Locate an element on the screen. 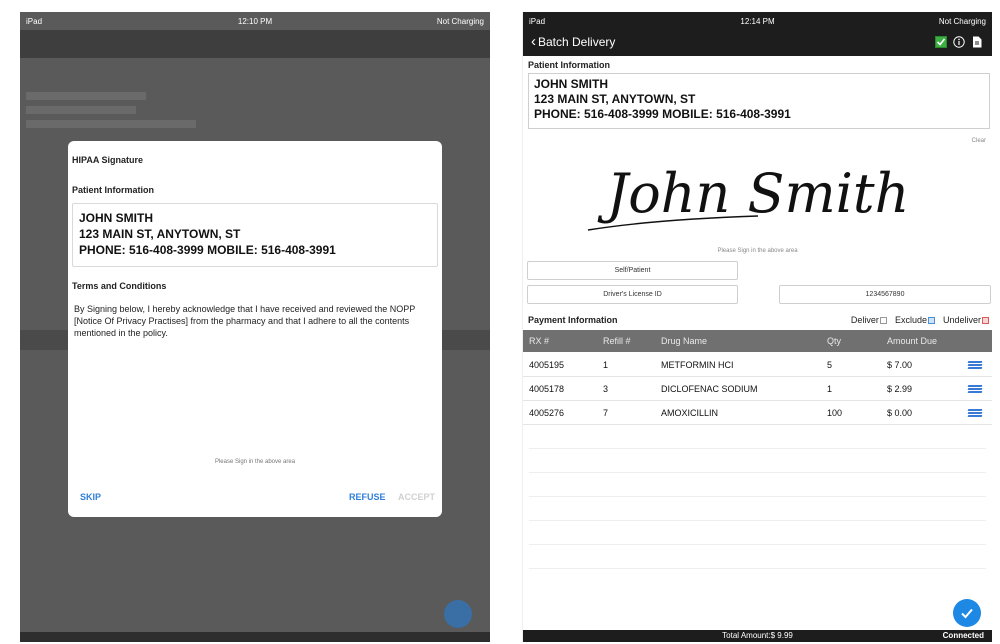 The height and width of the screenshot is (644, 1000). connection-status: Connected is located at coordinates (963, 635).